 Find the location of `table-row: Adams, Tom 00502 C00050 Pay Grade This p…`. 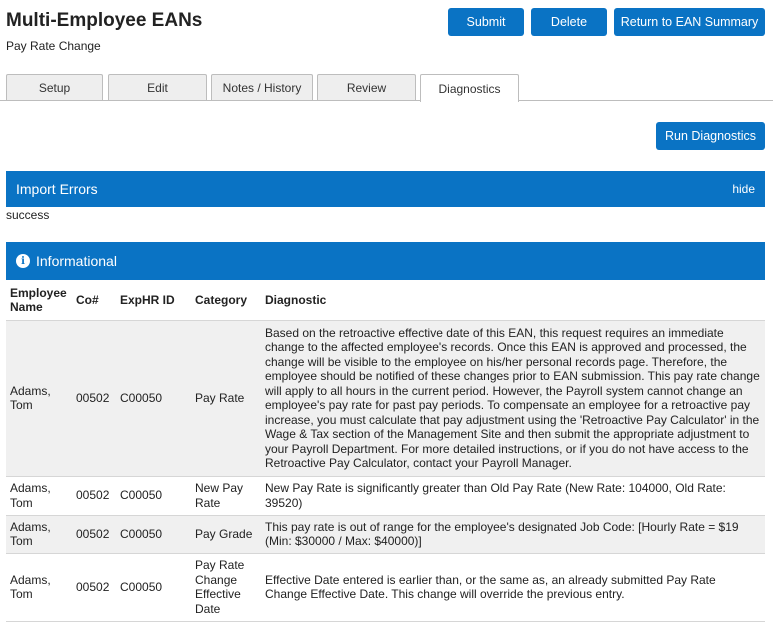

table-row: Adams, Tom 00502 C00050 Pay Grade This p… is located at coordinates (385, 533).